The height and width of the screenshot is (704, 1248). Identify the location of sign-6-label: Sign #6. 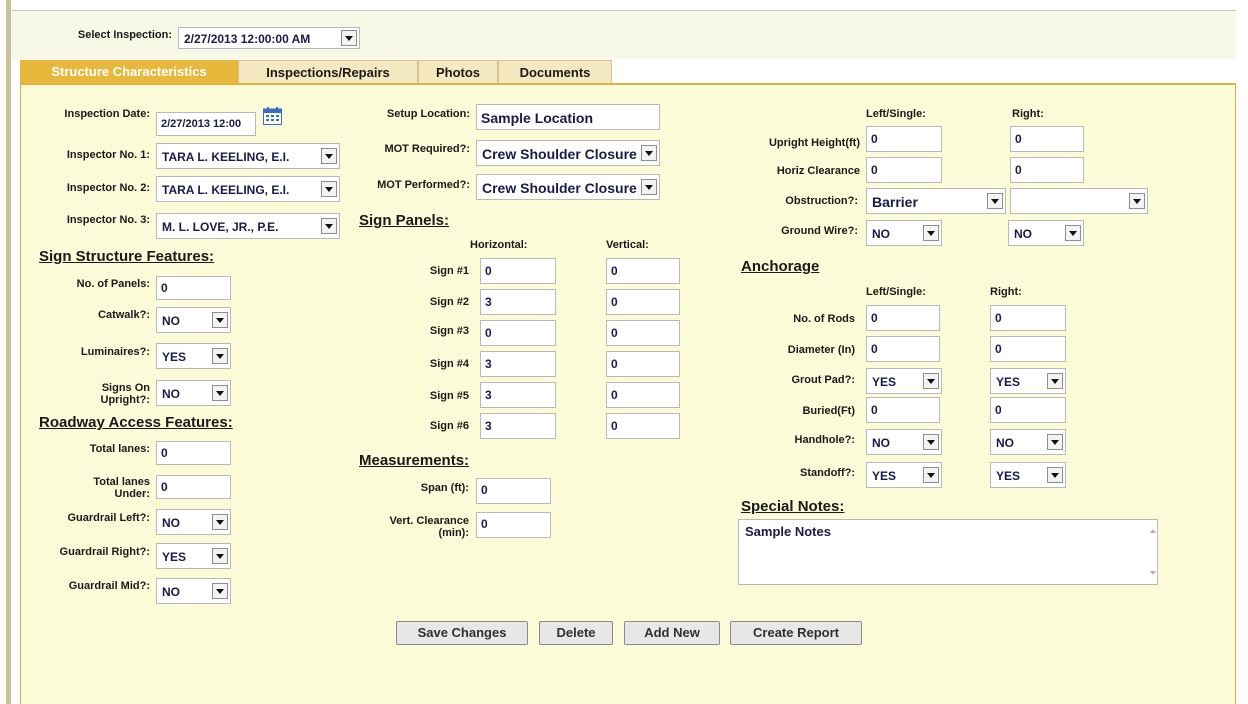
(449, 426).